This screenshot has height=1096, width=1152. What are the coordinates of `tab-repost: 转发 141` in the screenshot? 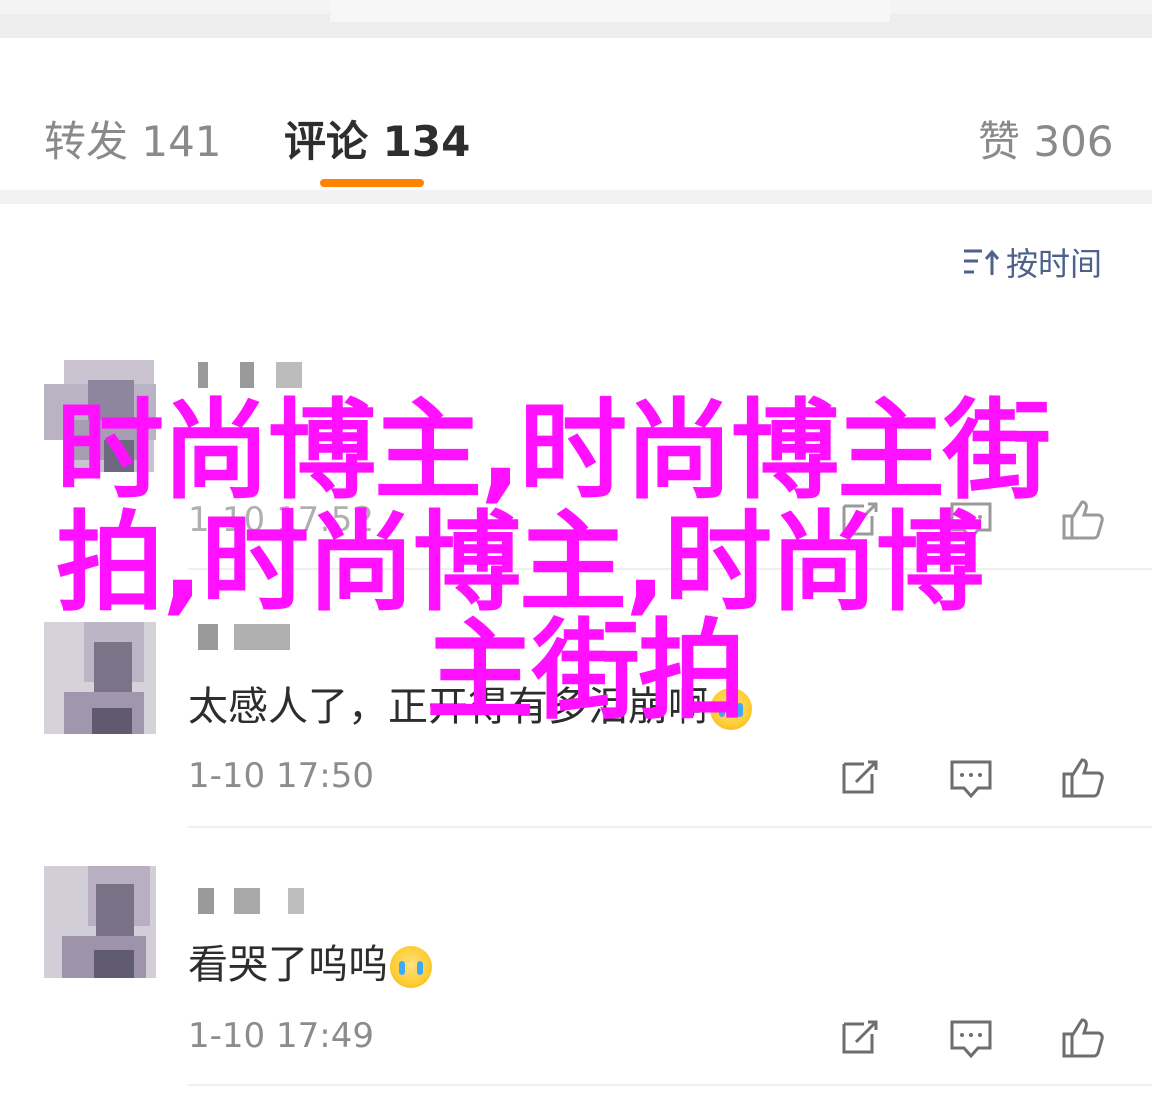 It's located at (133, 138).